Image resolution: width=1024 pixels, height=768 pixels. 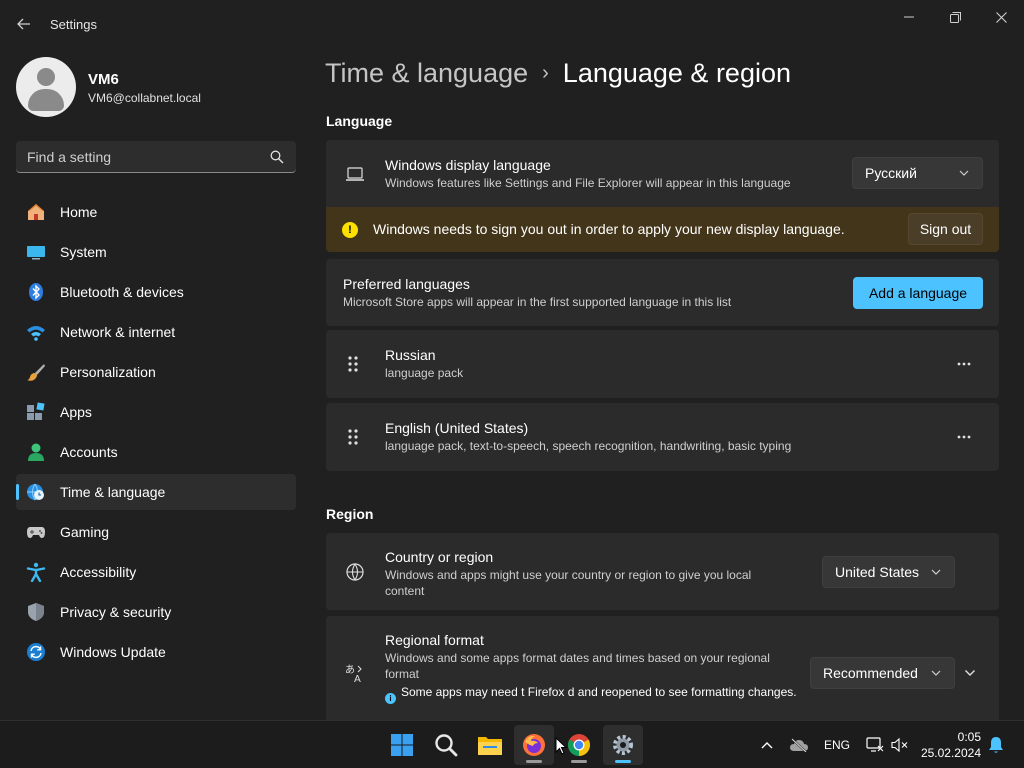 What do you see at coordinates (561, 746) in the screenshot?
I see `mouse-cursor-icon` at bounding box center [561, 746].